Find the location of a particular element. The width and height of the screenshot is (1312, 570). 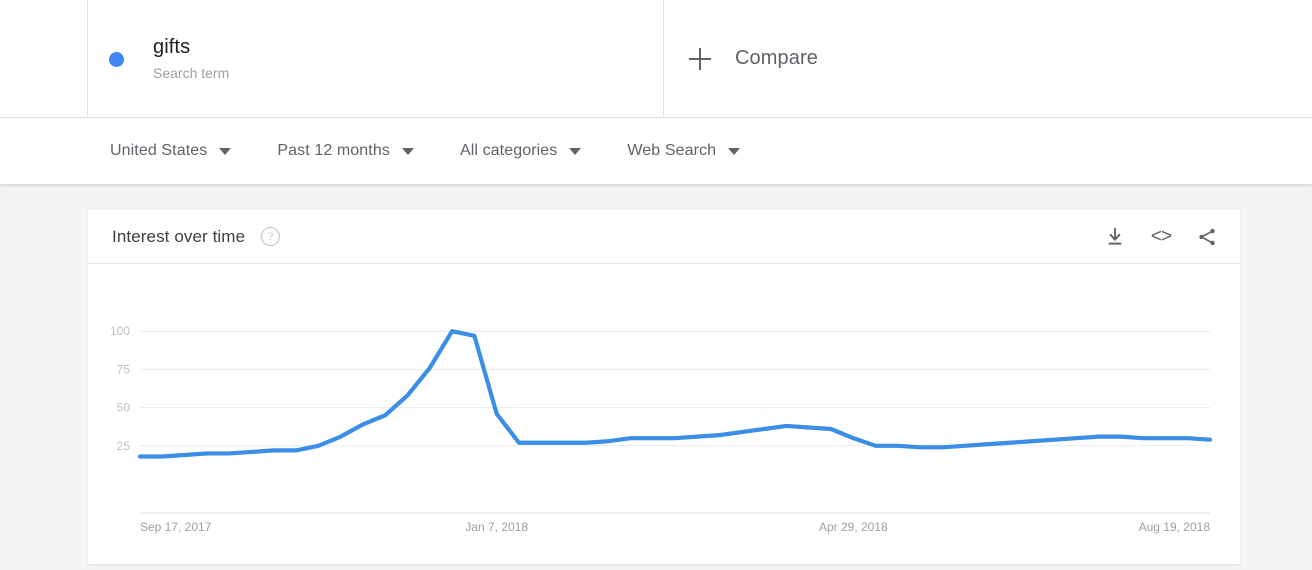

filter-time-range-label: Past 12 months is located at coordinates (333, 150).